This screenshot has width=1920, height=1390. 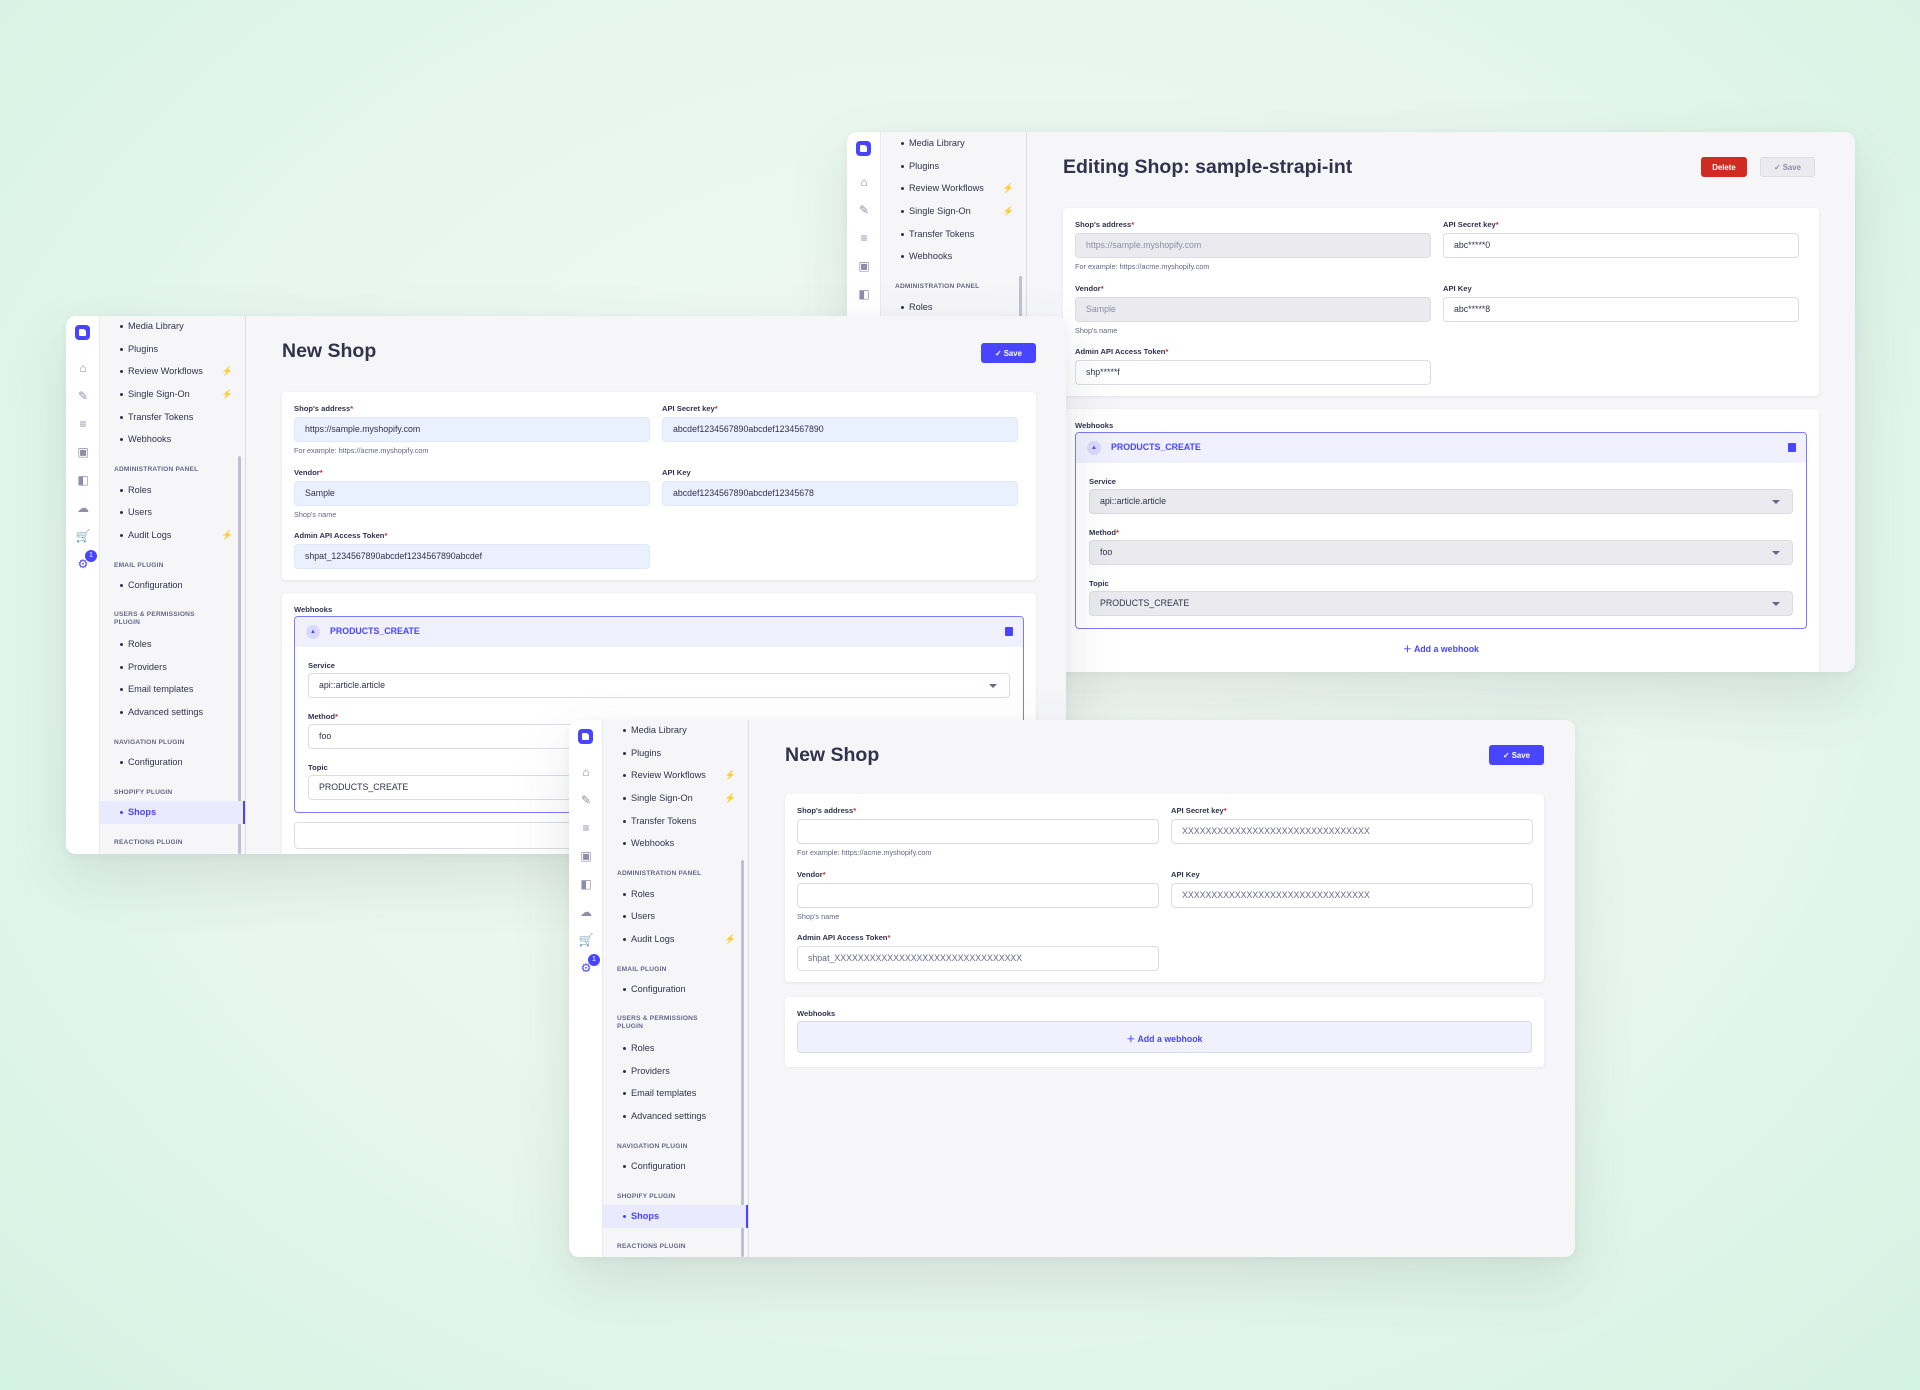 I want to click on section-reactions-plugin: REACTIONS PLUGIN, so click(x=651, y=1246).